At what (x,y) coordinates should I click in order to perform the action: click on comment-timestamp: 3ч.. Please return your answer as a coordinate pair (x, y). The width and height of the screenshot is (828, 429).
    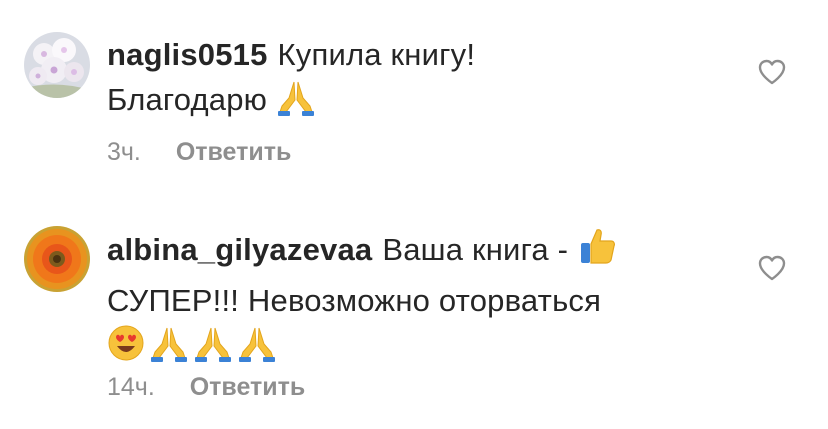
    Looking at the image, I should click on (124, 152).